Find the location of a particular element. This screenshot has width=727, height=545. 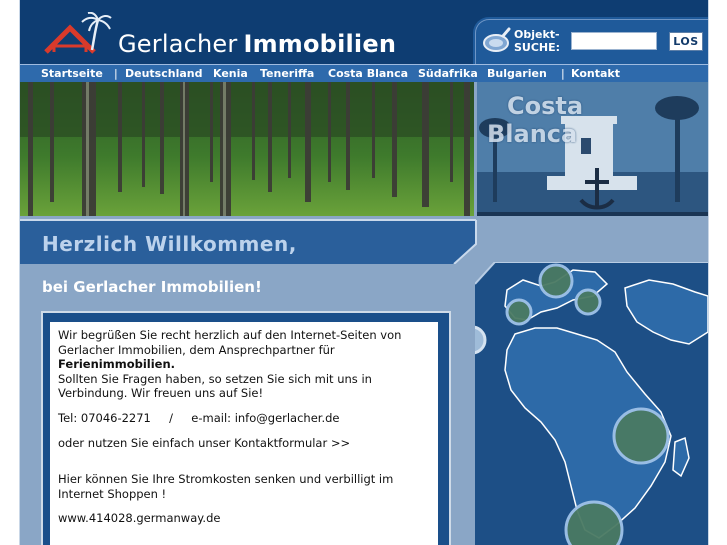

object-search-panel: Objekt- SUCHE: LOS is located at coordinates (590, 40).